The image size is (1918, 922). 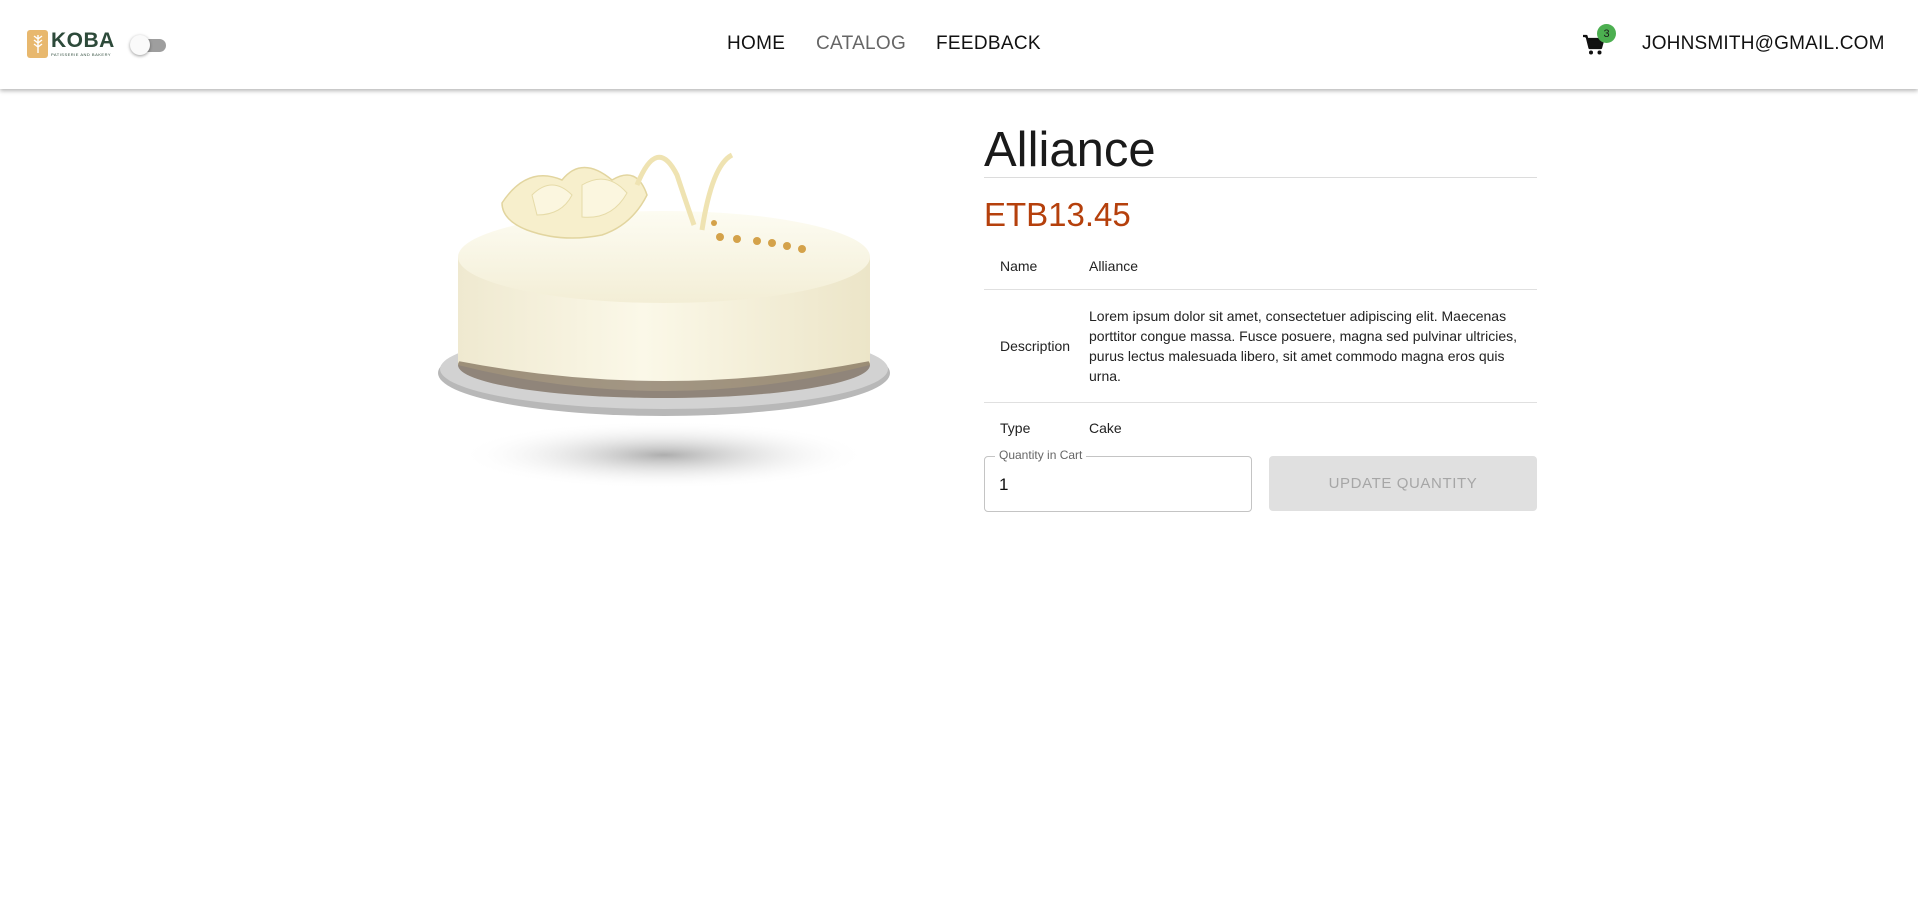 I want to click on title-divider, so click(x=1260, y=177).